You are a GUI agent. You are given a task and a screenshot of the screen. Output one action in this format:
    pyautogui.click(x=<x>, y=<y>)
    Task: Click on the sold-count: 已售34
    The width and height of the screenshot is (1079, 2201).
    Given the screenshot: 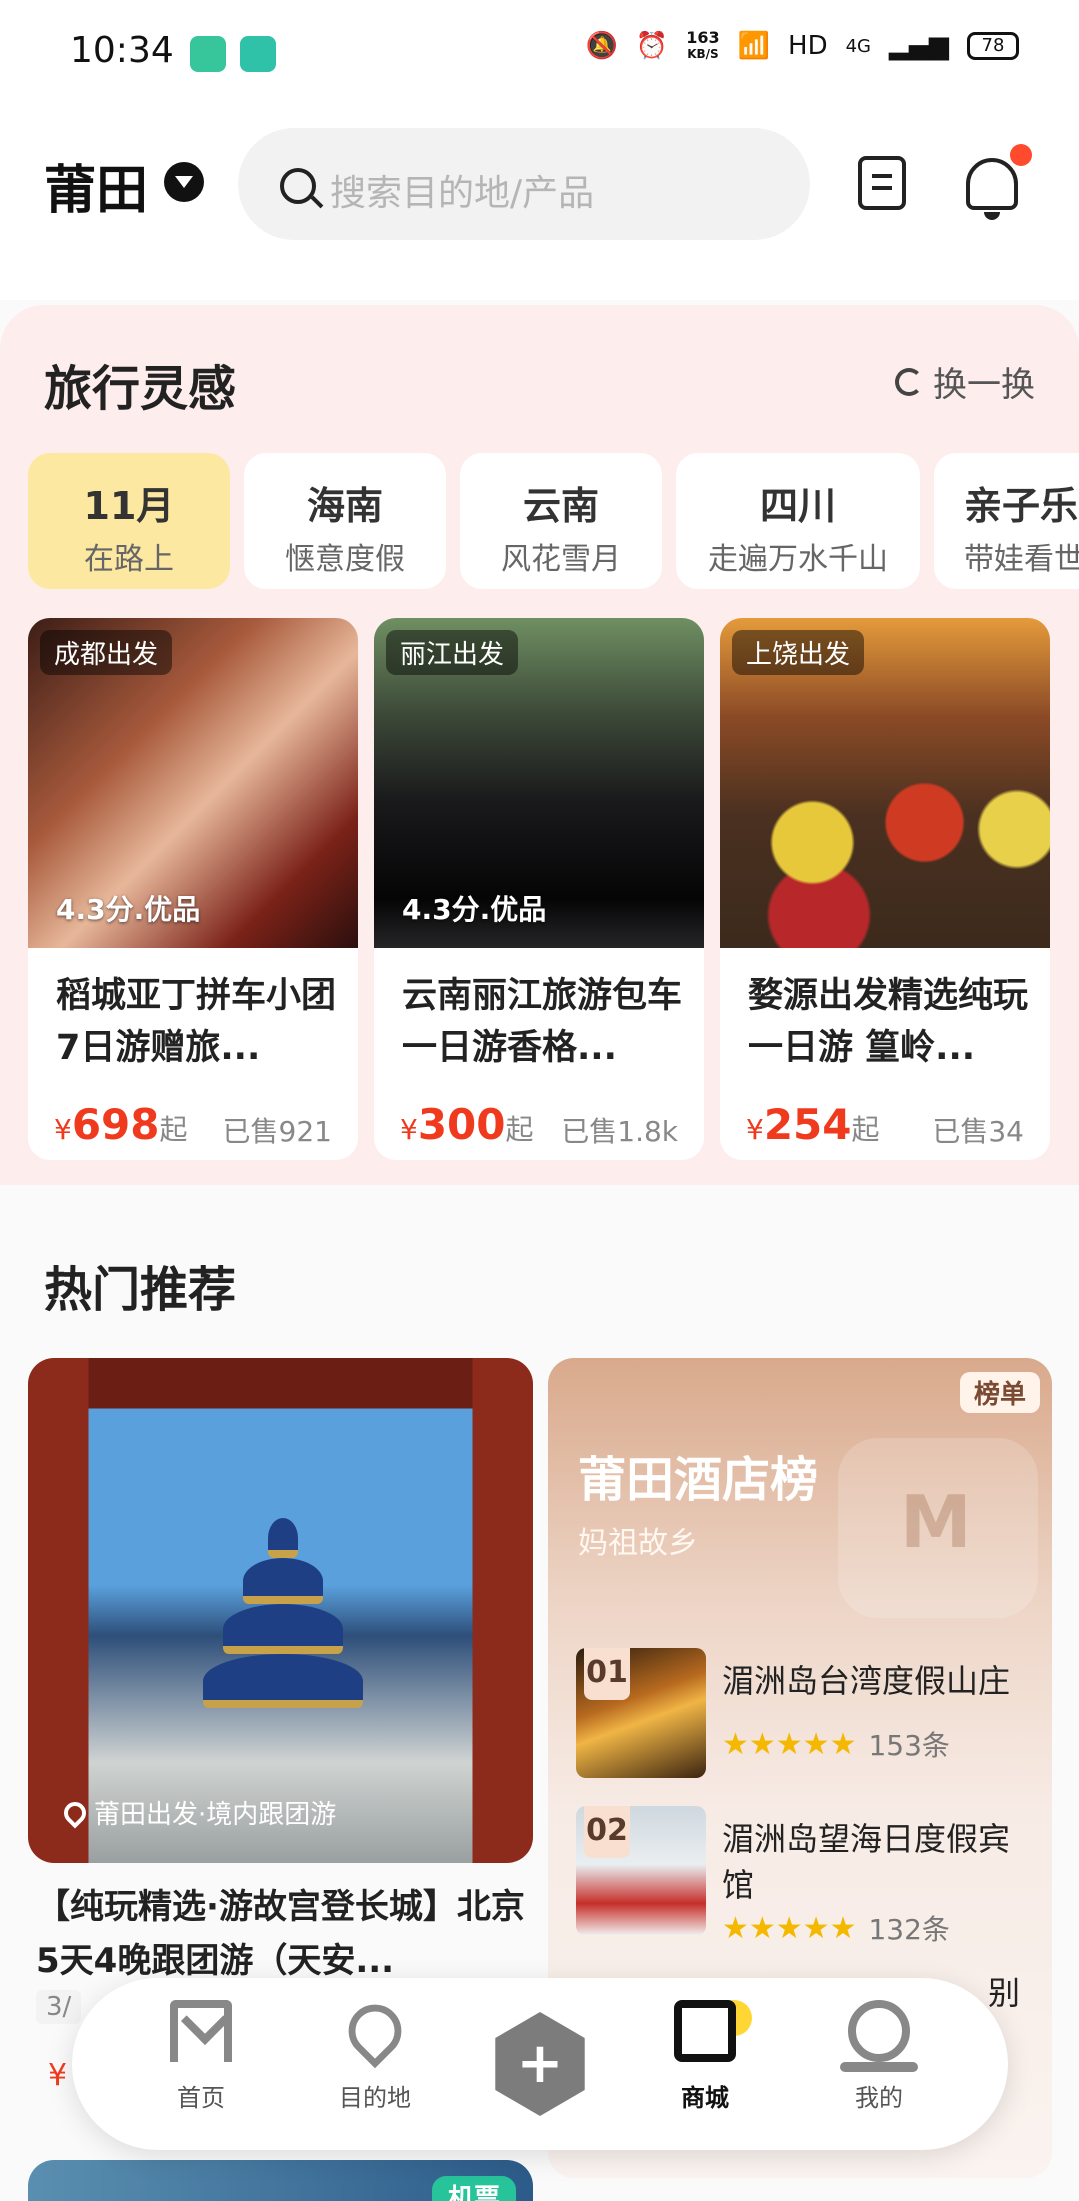 What is the action you would take?
    pyautogui.click(x=978, y=1131)
    